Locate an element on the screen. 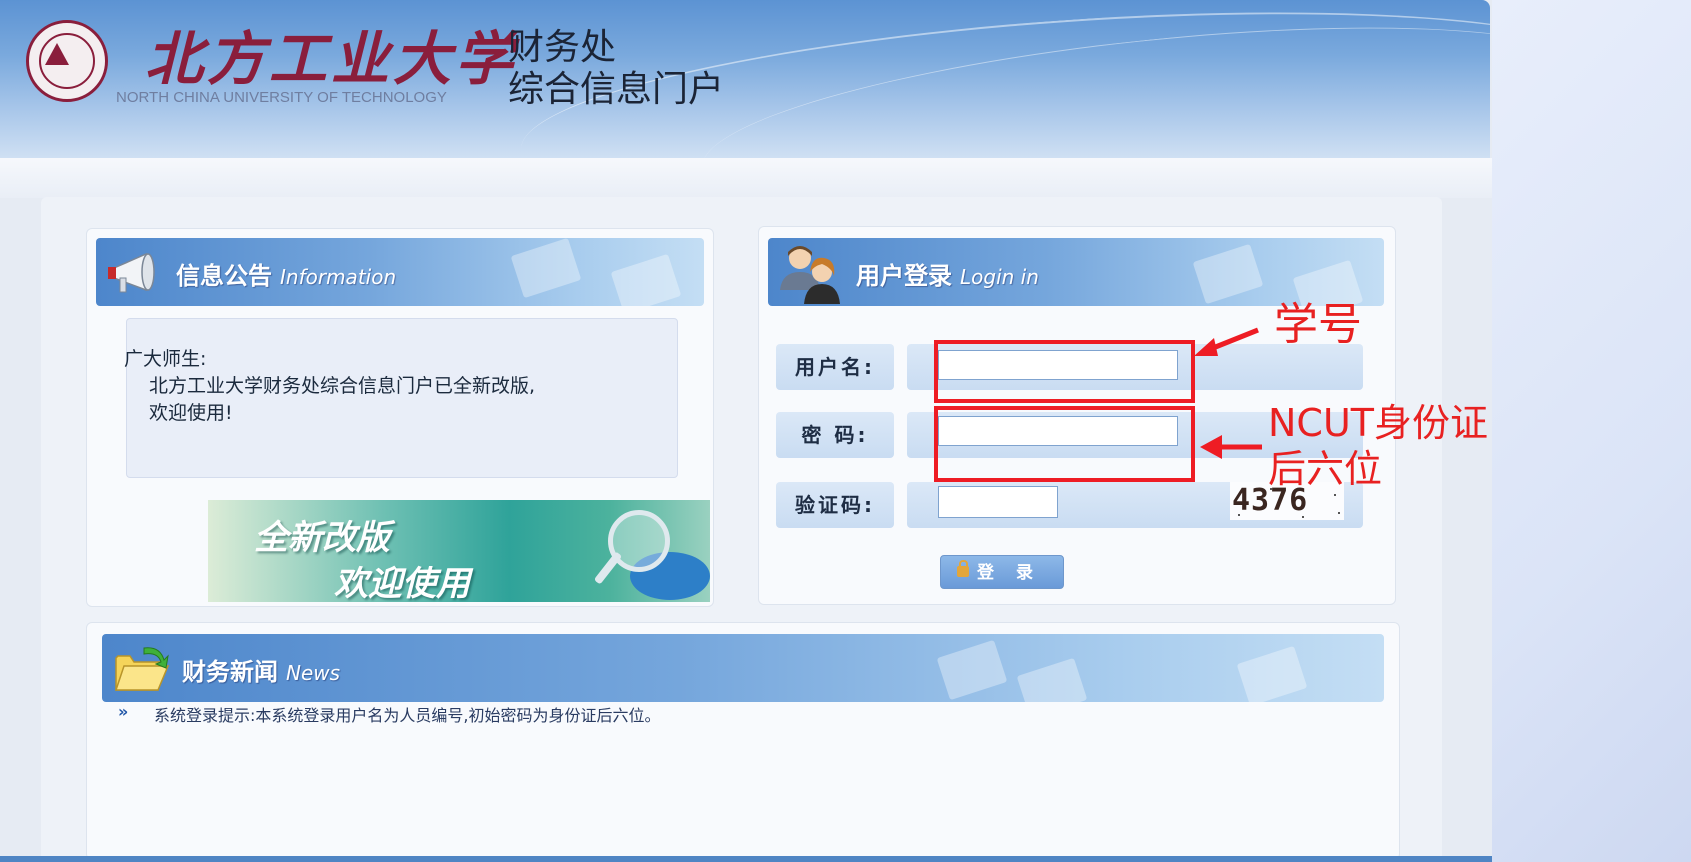  announcement-line: 欢迎使用! is located at coordinates (191, 413).